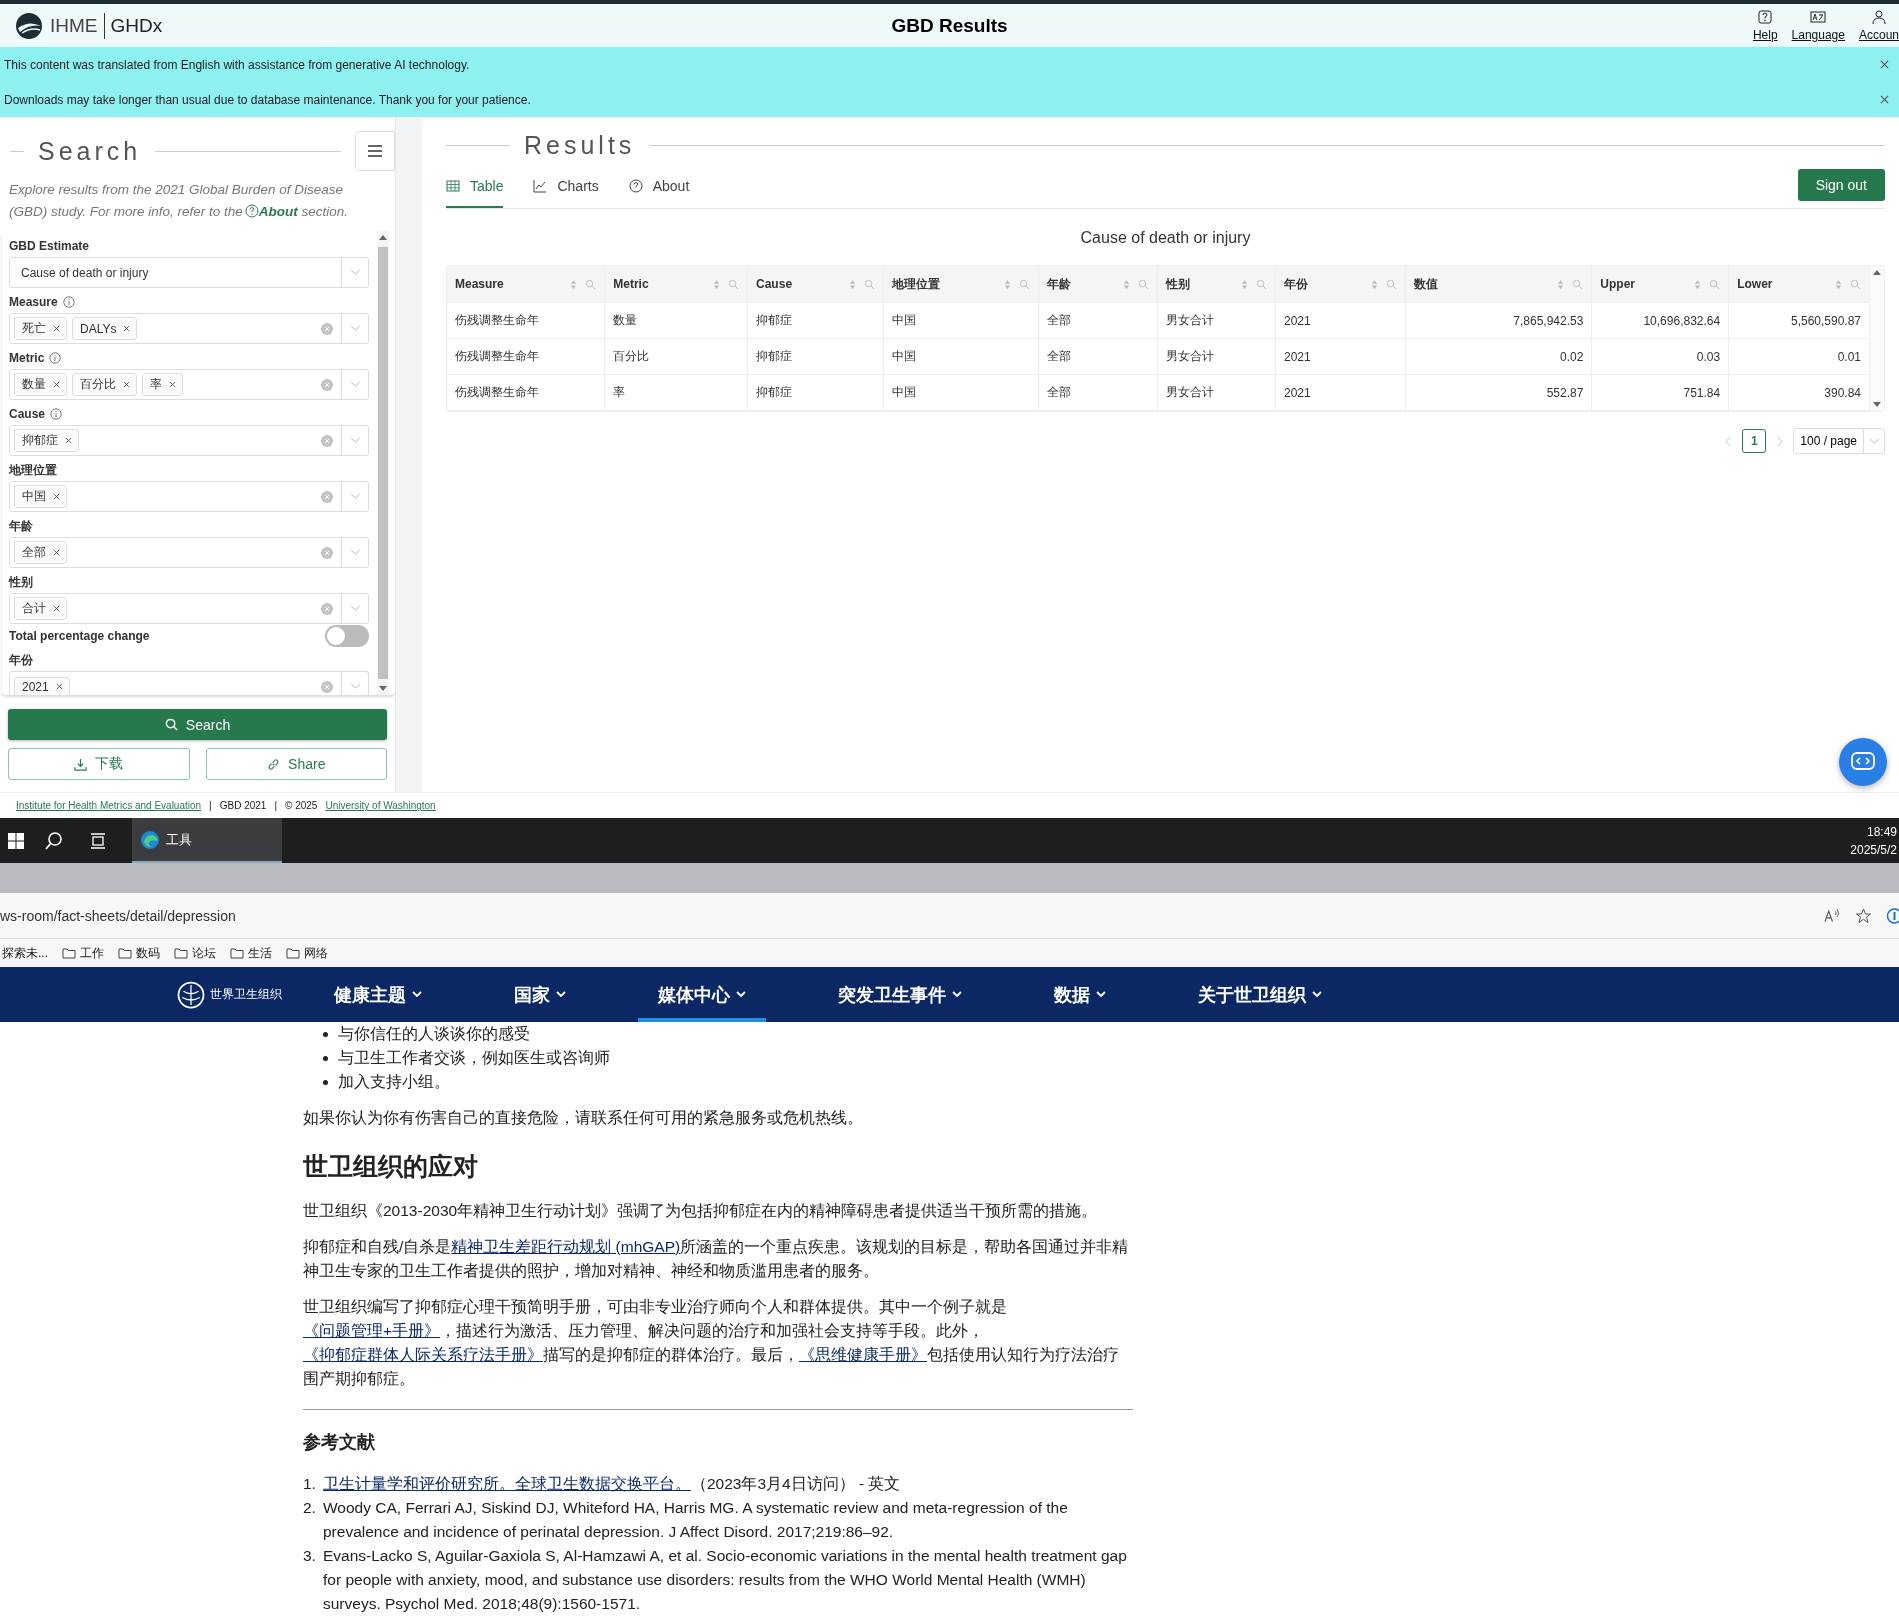  What do you see at coordinates (98, 840) in the screenshot?
I see `task-view-icon` at bounding box center [98, 840].